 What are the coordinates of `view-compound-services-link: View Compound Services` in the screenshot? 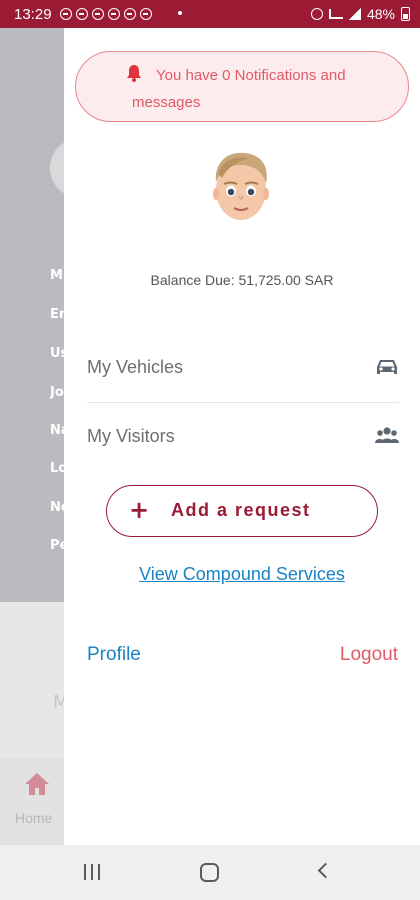 It's located at (242, 574).